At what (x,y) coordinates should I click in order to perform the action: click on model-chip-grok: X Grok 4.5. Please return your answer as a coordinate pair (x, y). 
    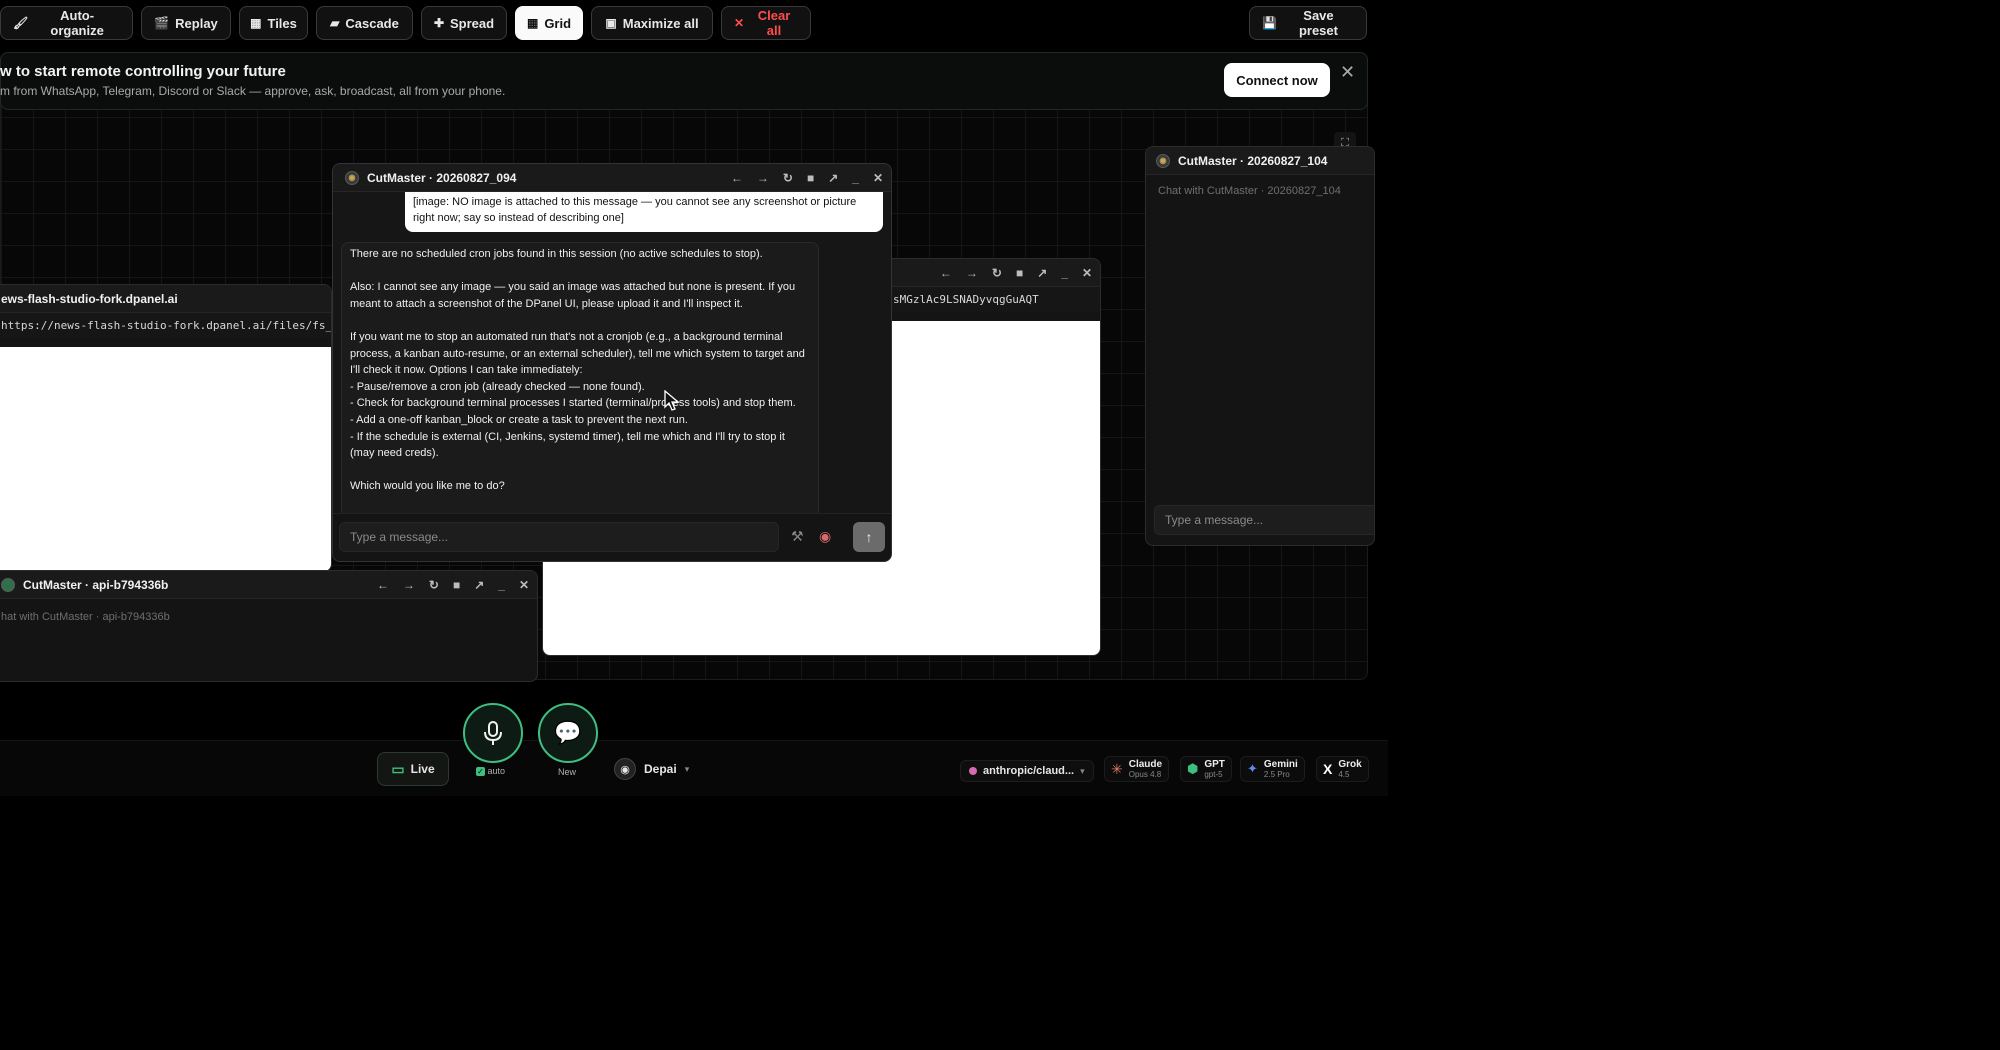
    Looking at the image, I should click on (1342, 769).